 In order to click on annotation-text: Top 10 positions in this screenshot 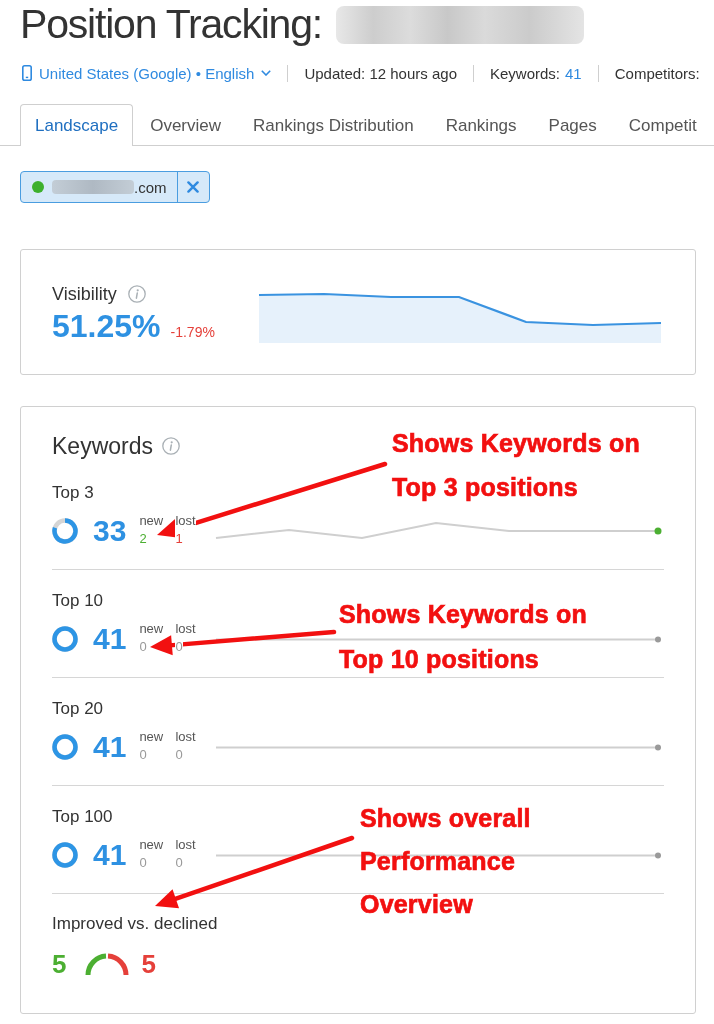, I will do `click(439, 659)`.